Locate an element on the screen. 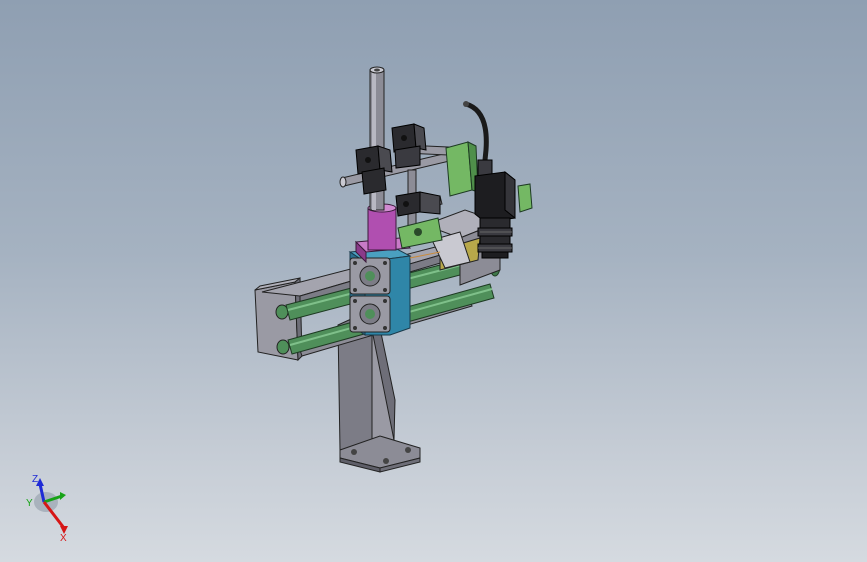 This screenshot has height=562, width=867. z-axis-label: Z is located at coordinates (35, 479).